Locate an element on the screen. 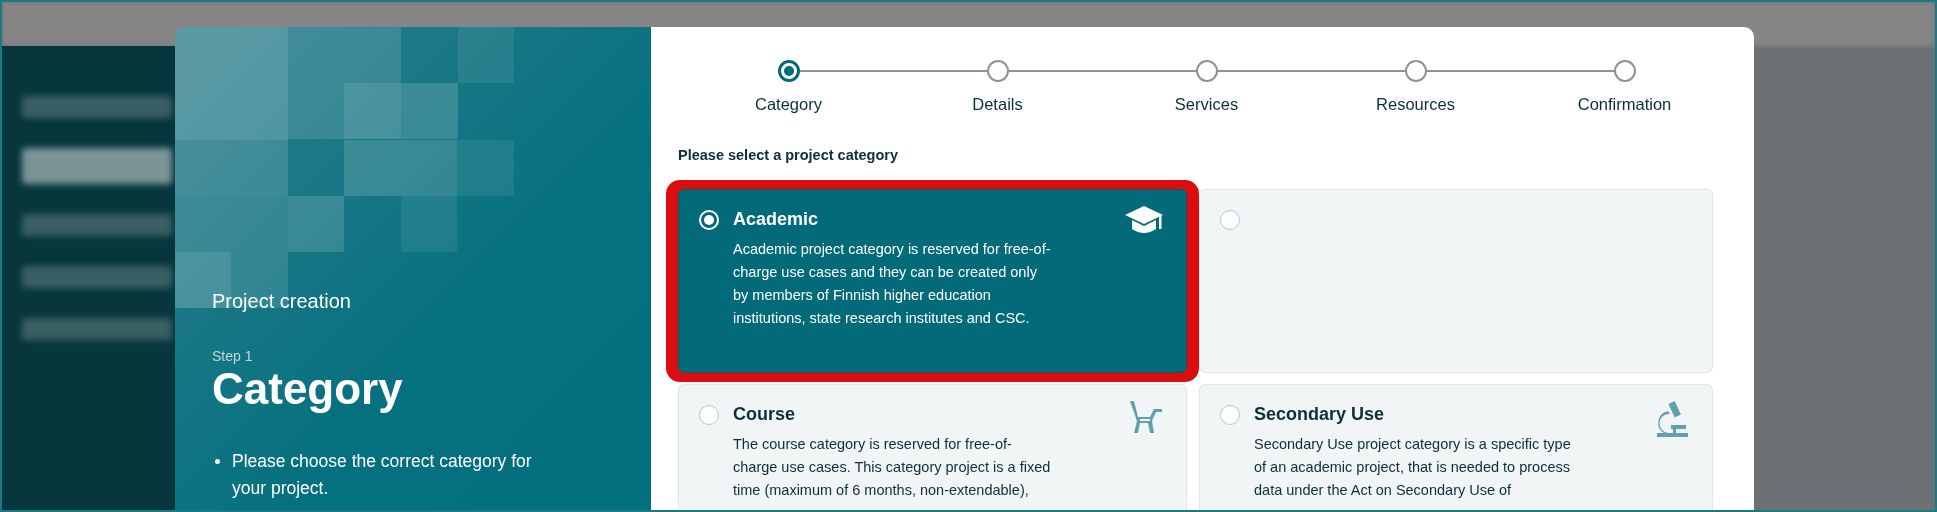  step-label: Details is located at coordinates (997, 104).